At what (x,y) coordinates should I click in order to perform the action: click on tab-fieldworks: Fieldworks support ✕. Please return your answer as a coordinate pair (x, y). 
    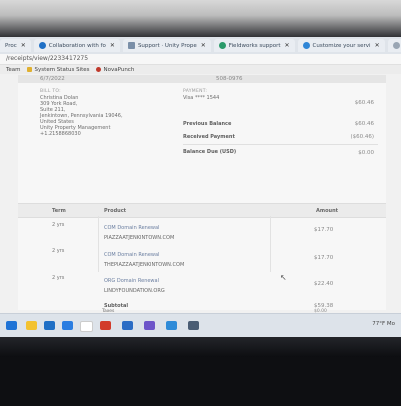
    Looking at the image, I should click on (254, 45).